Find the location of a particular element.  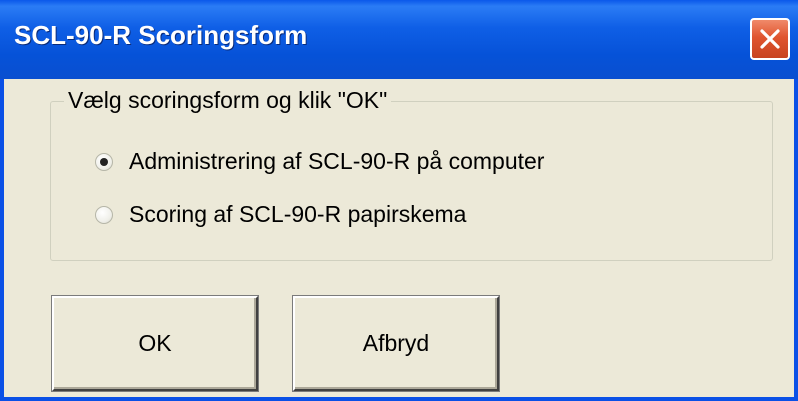

option-paper-scoring: Scoring af SCL-90-R papirskema is located at coordinates (280, 214).